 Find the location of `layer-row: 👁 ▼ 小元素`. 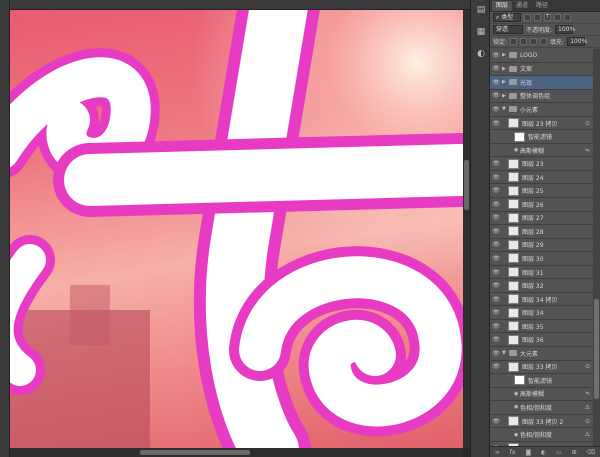

layer-row: 👁 ▼ 小元素 is located at coordinates (541, 110).